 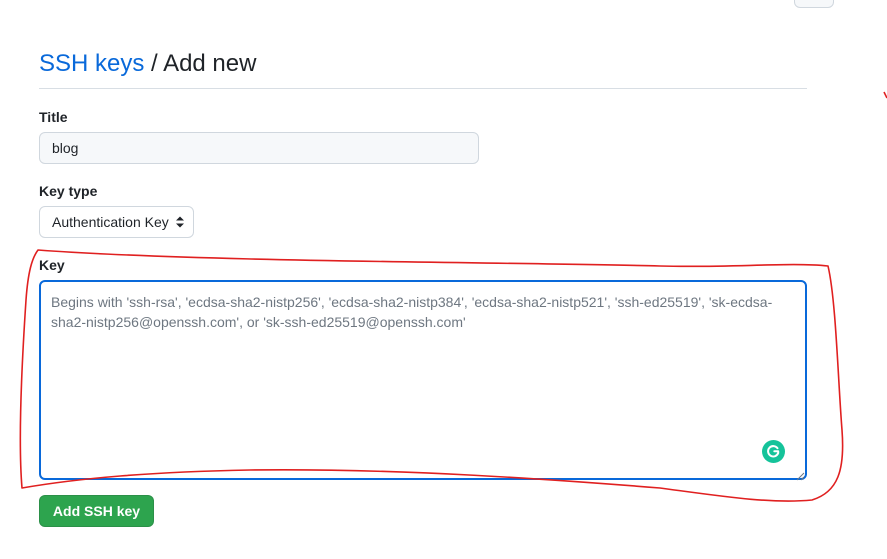 What do you see at coordinates (147, 64) in the screenshot?
I see `page-title: SSH keys / Add new` at bounding box center [147, 64].